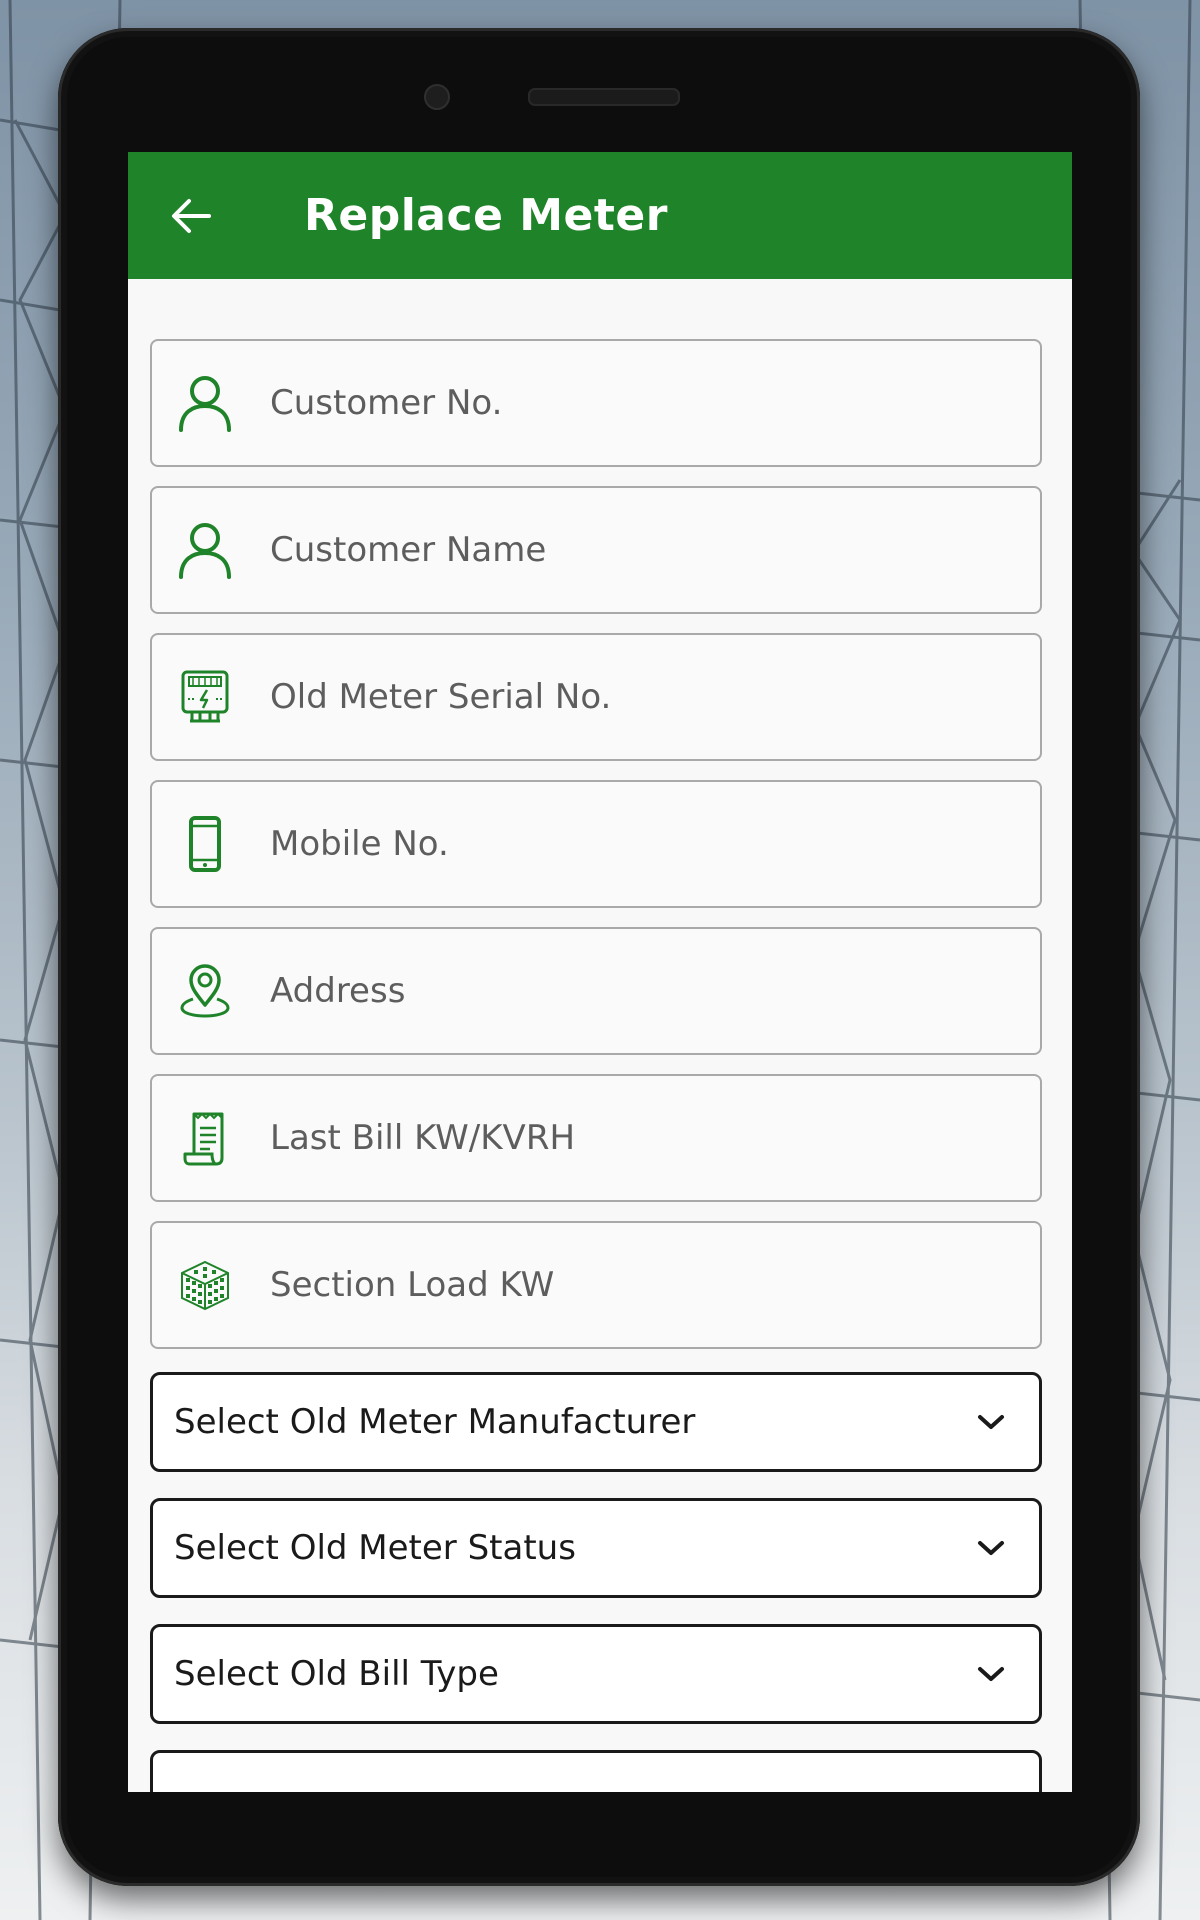 This screenshot has width=1200, height=1920. Describe the element at coordinates (437, 97) in the screenshot. I see `front-camera` at that location.